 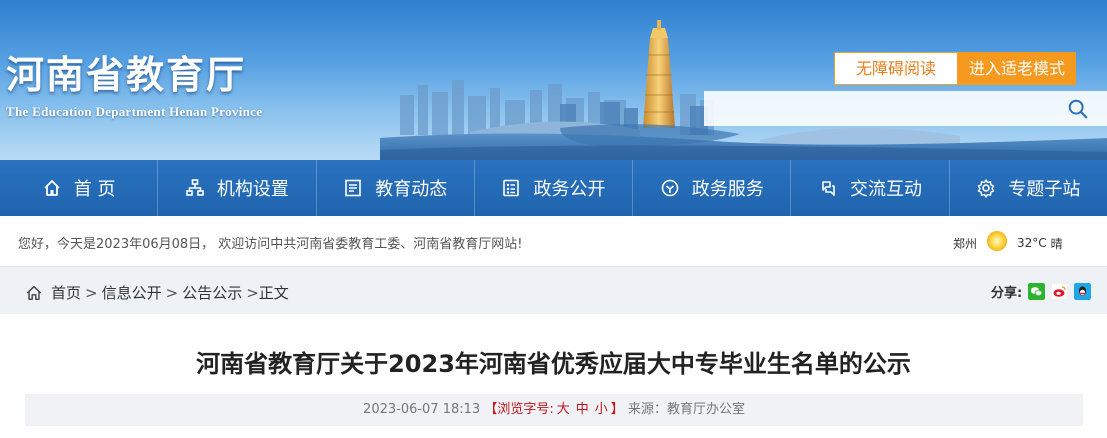 I want to click on sun-icon, so click(x=997, y=241).